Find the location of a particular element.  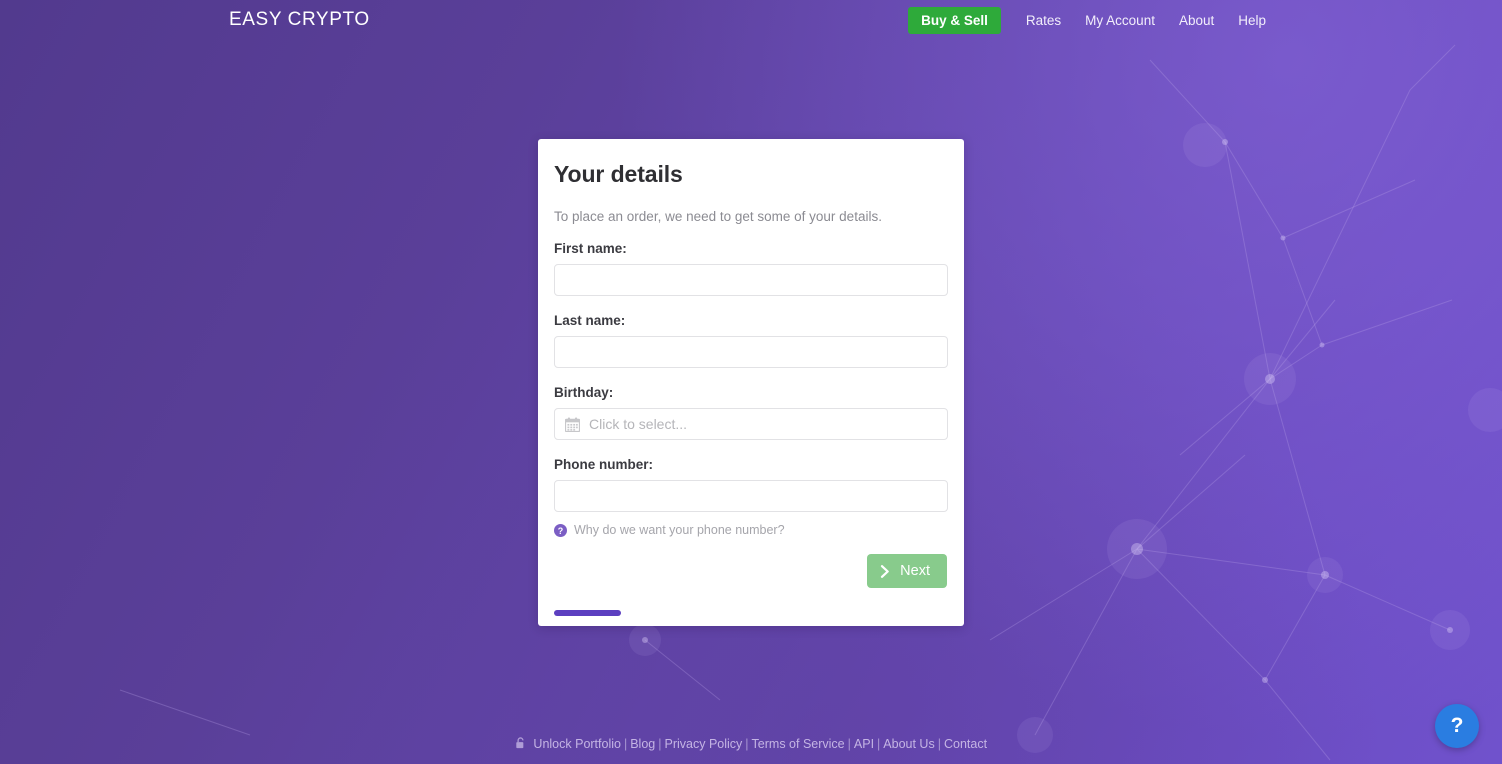

nav-item-rates: Rates is located at coordinates (1043, 20).